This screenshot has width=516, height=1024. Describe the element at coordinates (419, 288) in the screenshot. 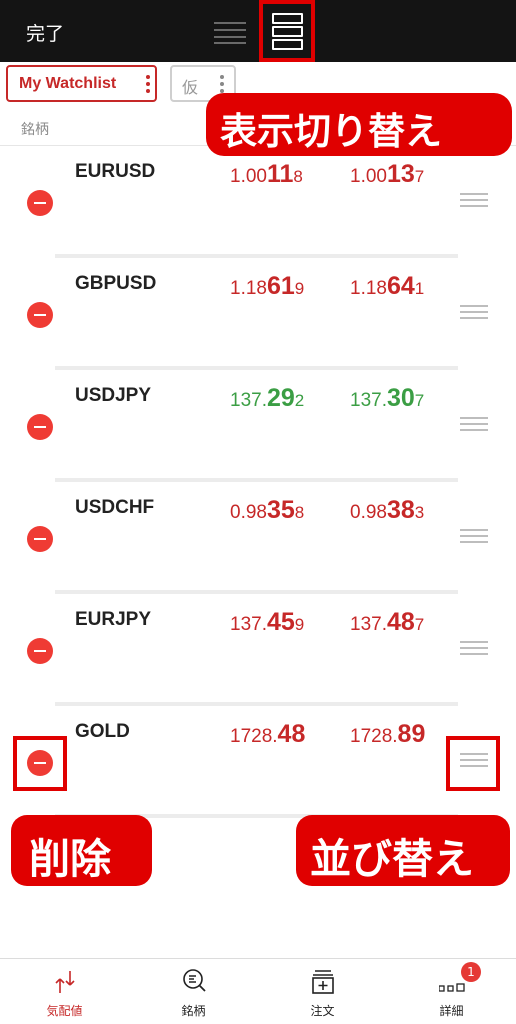

I see `price-fraction: 1` at that location.